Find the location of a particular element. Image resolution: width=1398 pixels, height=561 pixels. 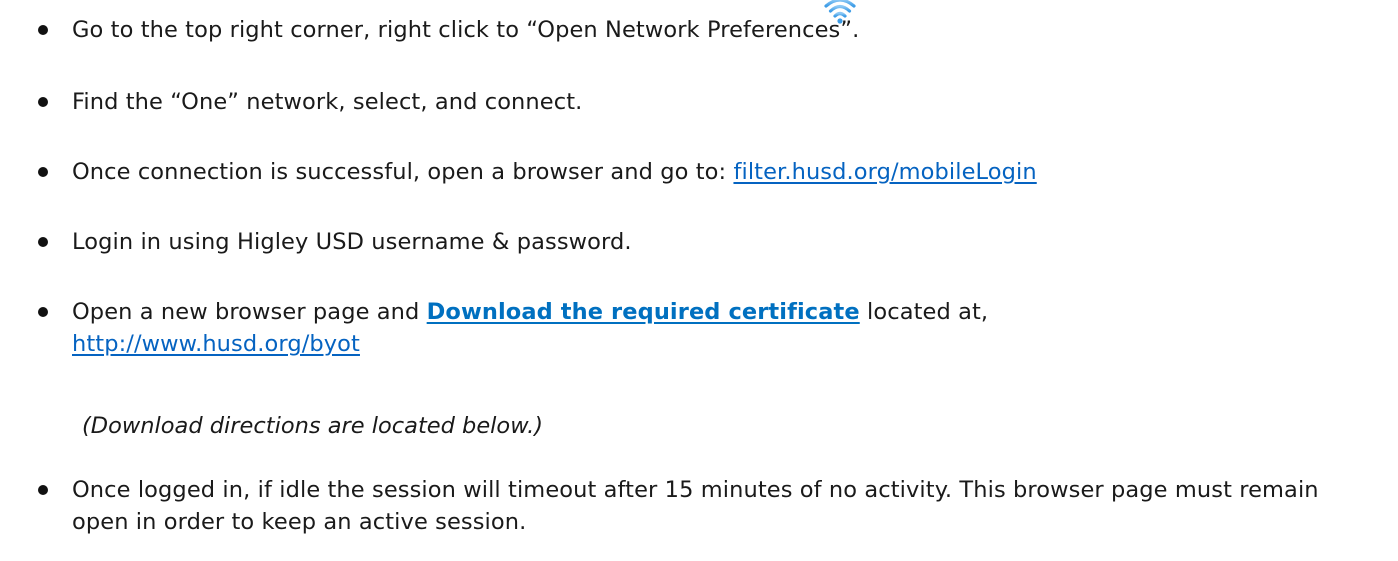

step-text: Open a new browser page and is located at coordinates (249, 312).